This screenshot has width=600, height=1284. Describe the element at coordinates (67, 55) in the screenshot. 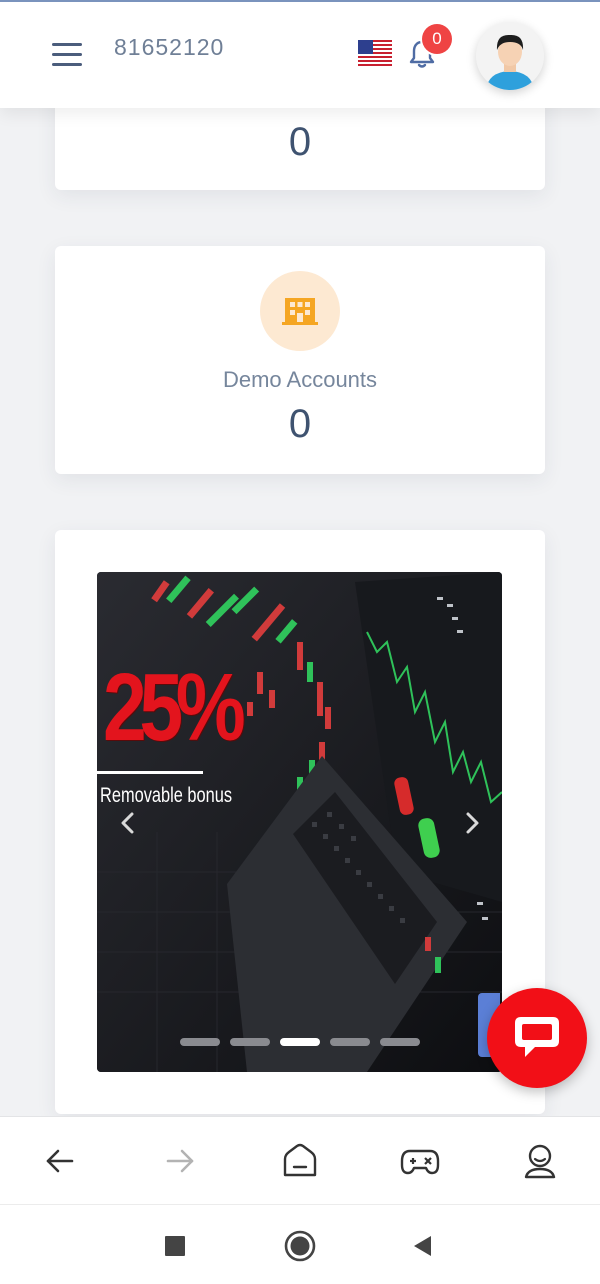

I see `hamburger-menu-icon` at that location.